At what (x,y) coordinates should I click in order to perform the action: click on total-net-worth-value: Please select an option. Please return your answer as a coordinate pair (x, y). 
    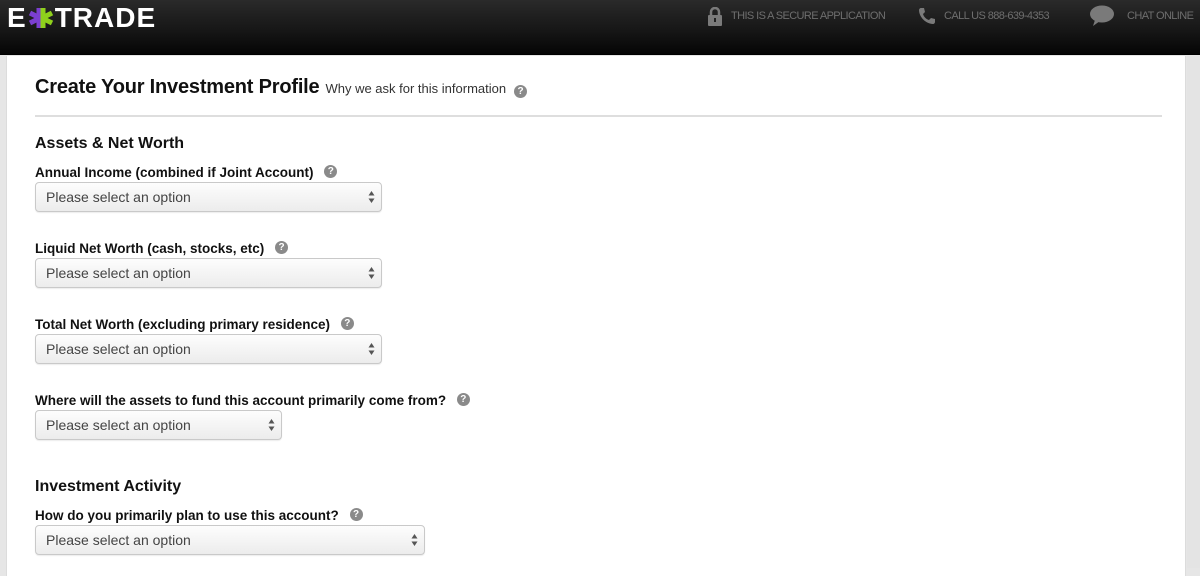
    Looking at the image, I should click on (118, 349).